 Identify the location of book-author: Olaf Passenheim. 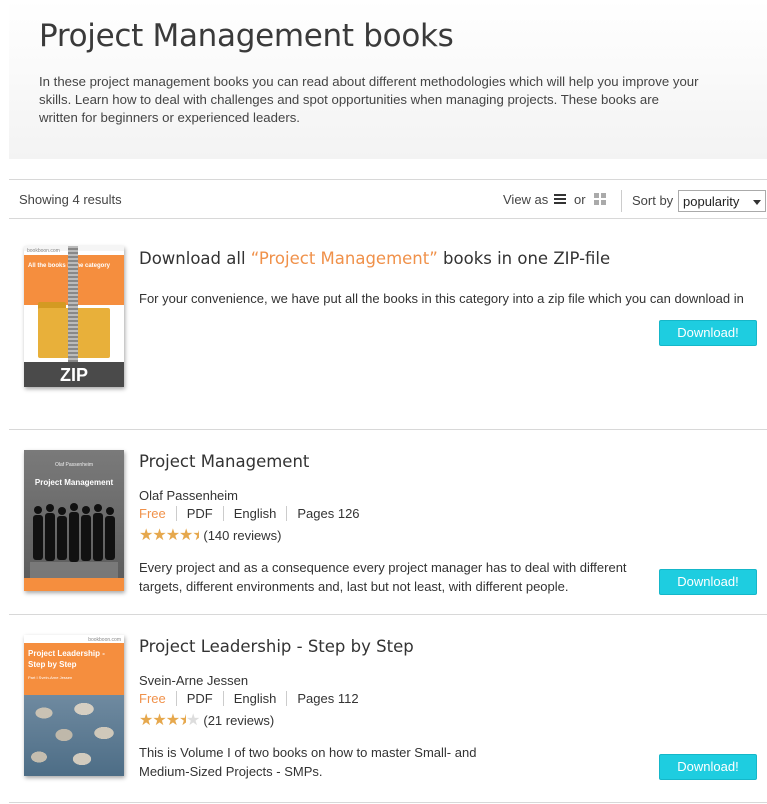
(188, 495).